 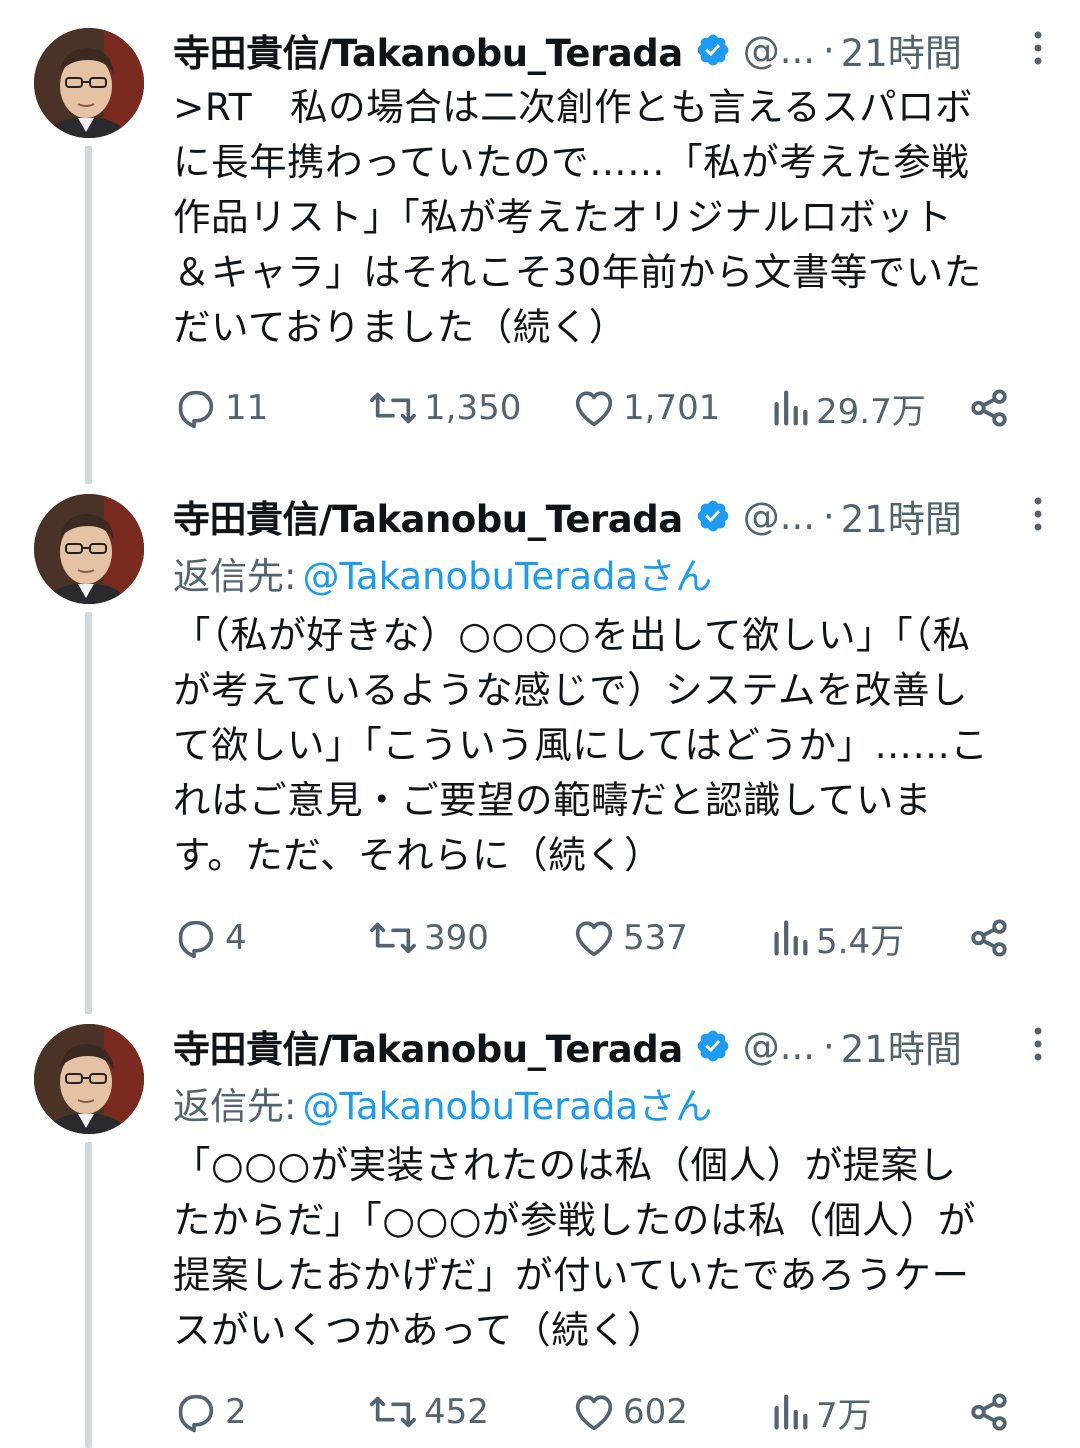 What do you see at coordinates (220, 408) in the screenshot?
I see `reply-button: 11` at bounding box center [220, 408].